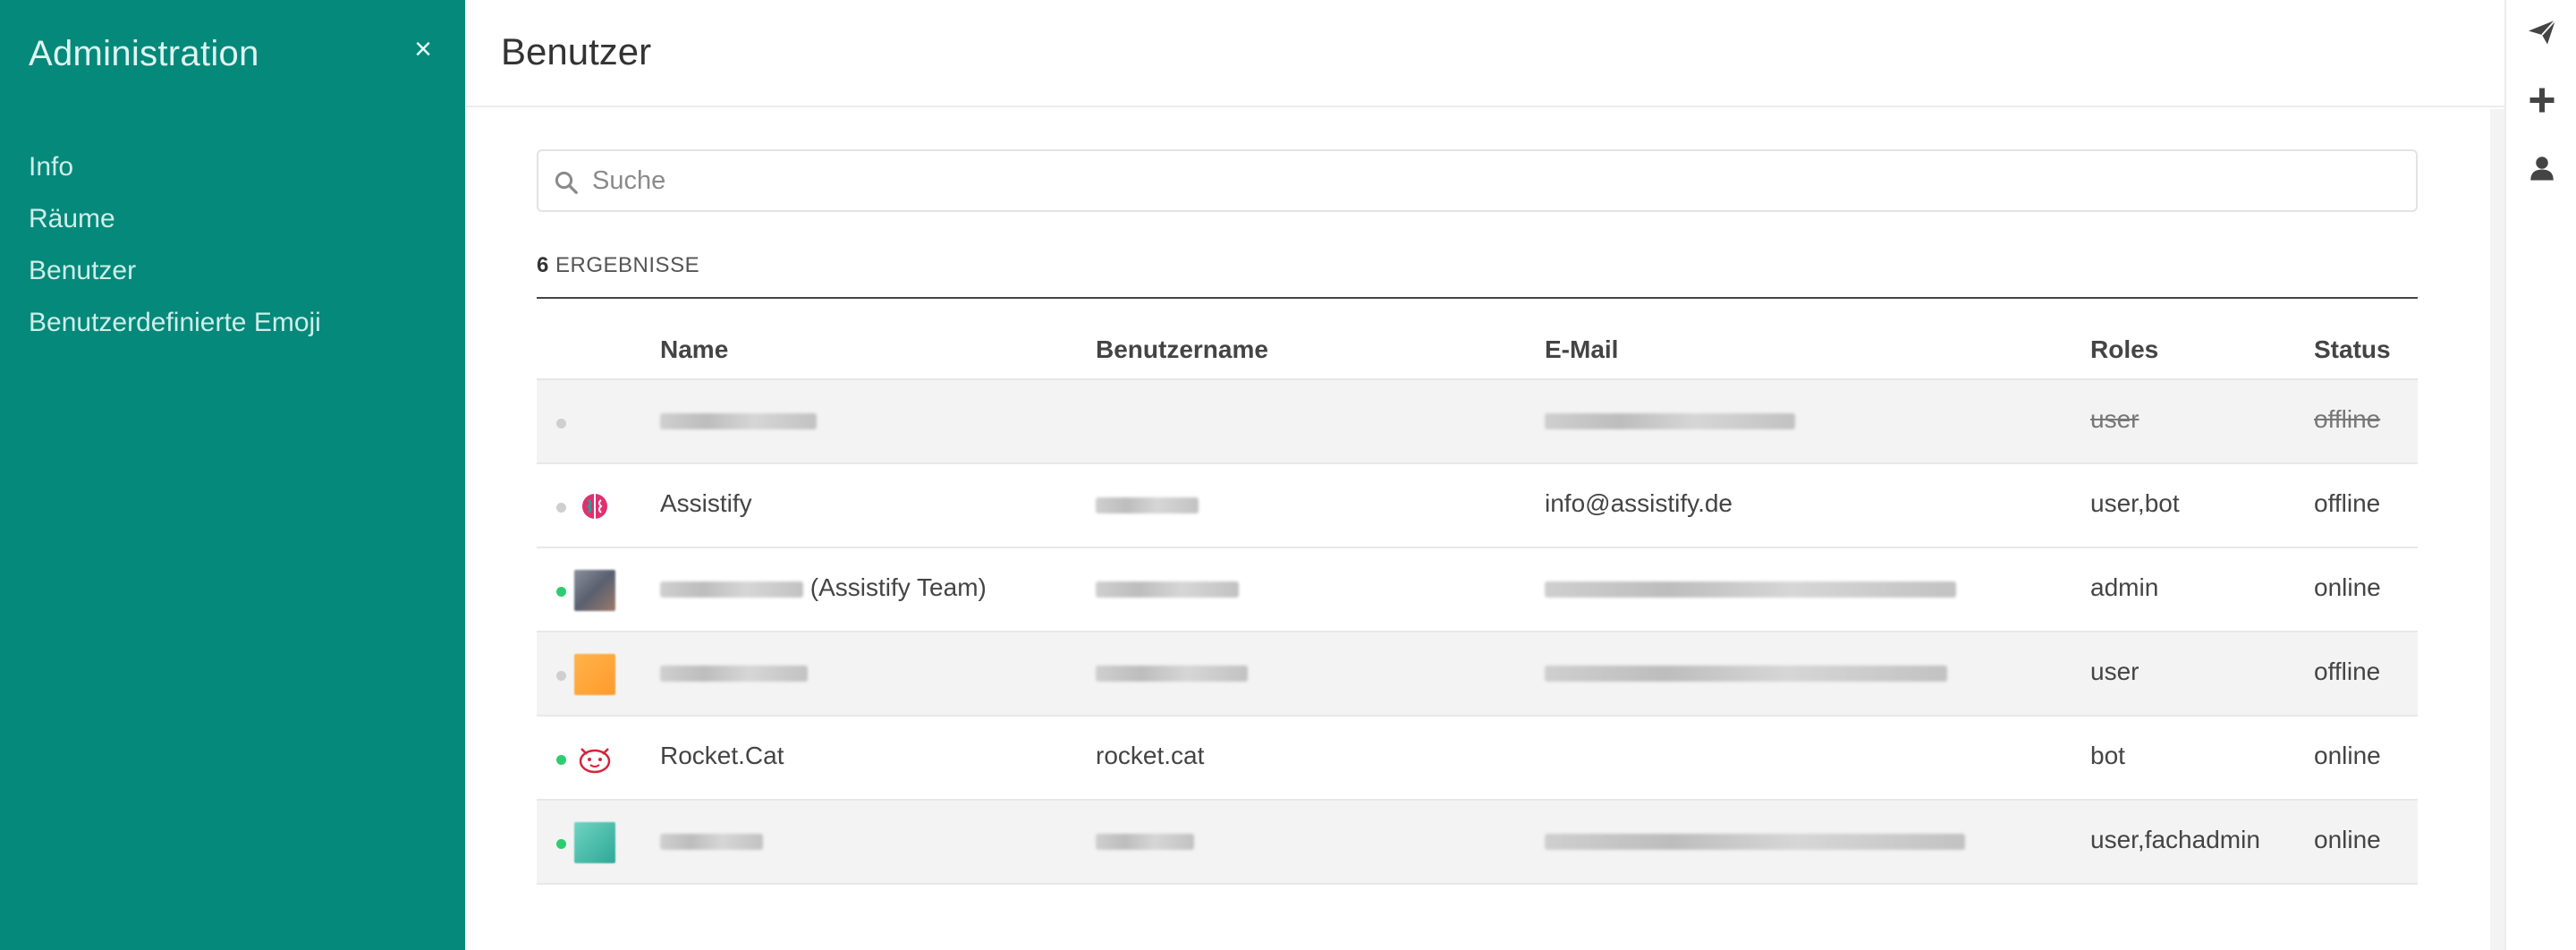 The height and width of the screenshot is (950, 2576). I want to click on column-header-status: Status, so click(2352, 350).